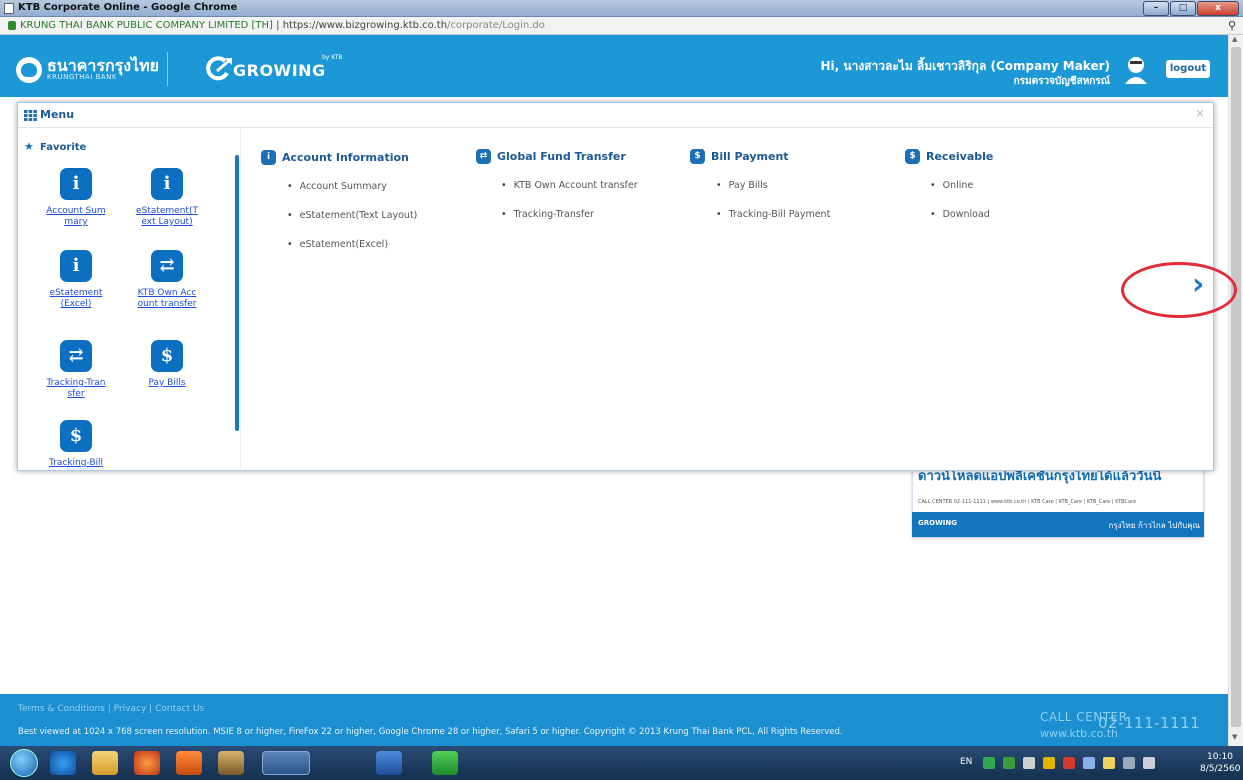  Describe the element at coordinates (912, 156) in the screenshot. I see `receivable-icon: $` at that location.